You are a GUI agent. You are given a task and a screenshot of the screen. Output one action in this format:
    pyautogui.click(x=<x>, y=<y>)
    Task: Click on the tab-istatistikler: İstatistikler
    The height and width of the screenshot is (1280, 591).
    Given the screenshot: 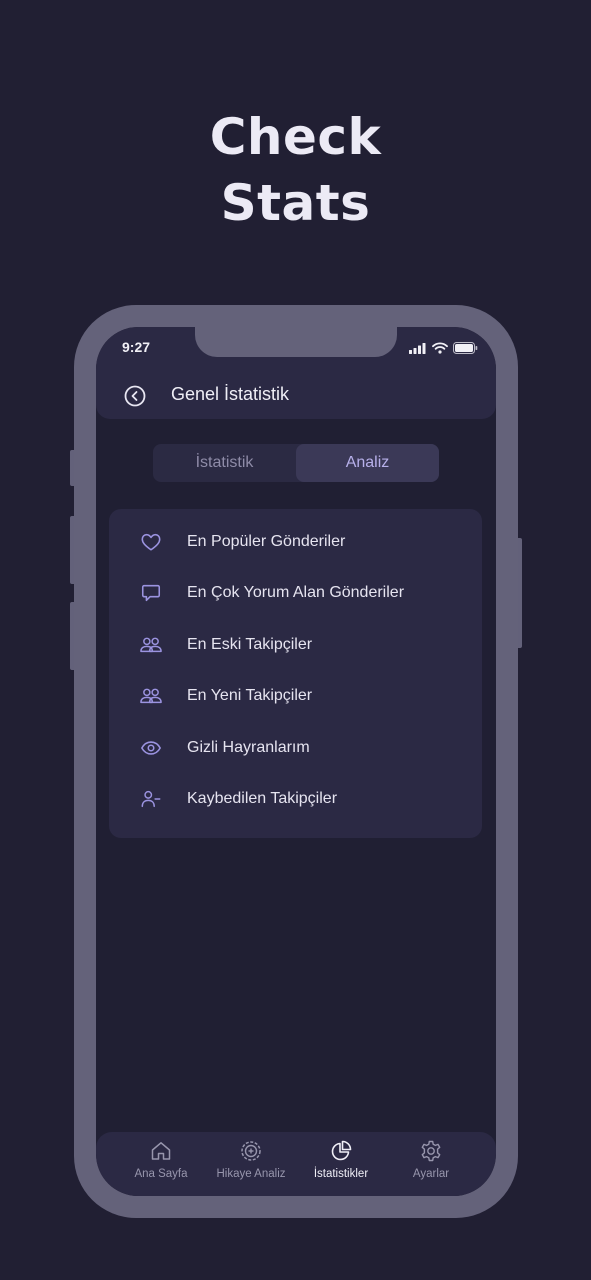 What is the action you would take?
    pyautogui.click(x=341, y=1164)
    